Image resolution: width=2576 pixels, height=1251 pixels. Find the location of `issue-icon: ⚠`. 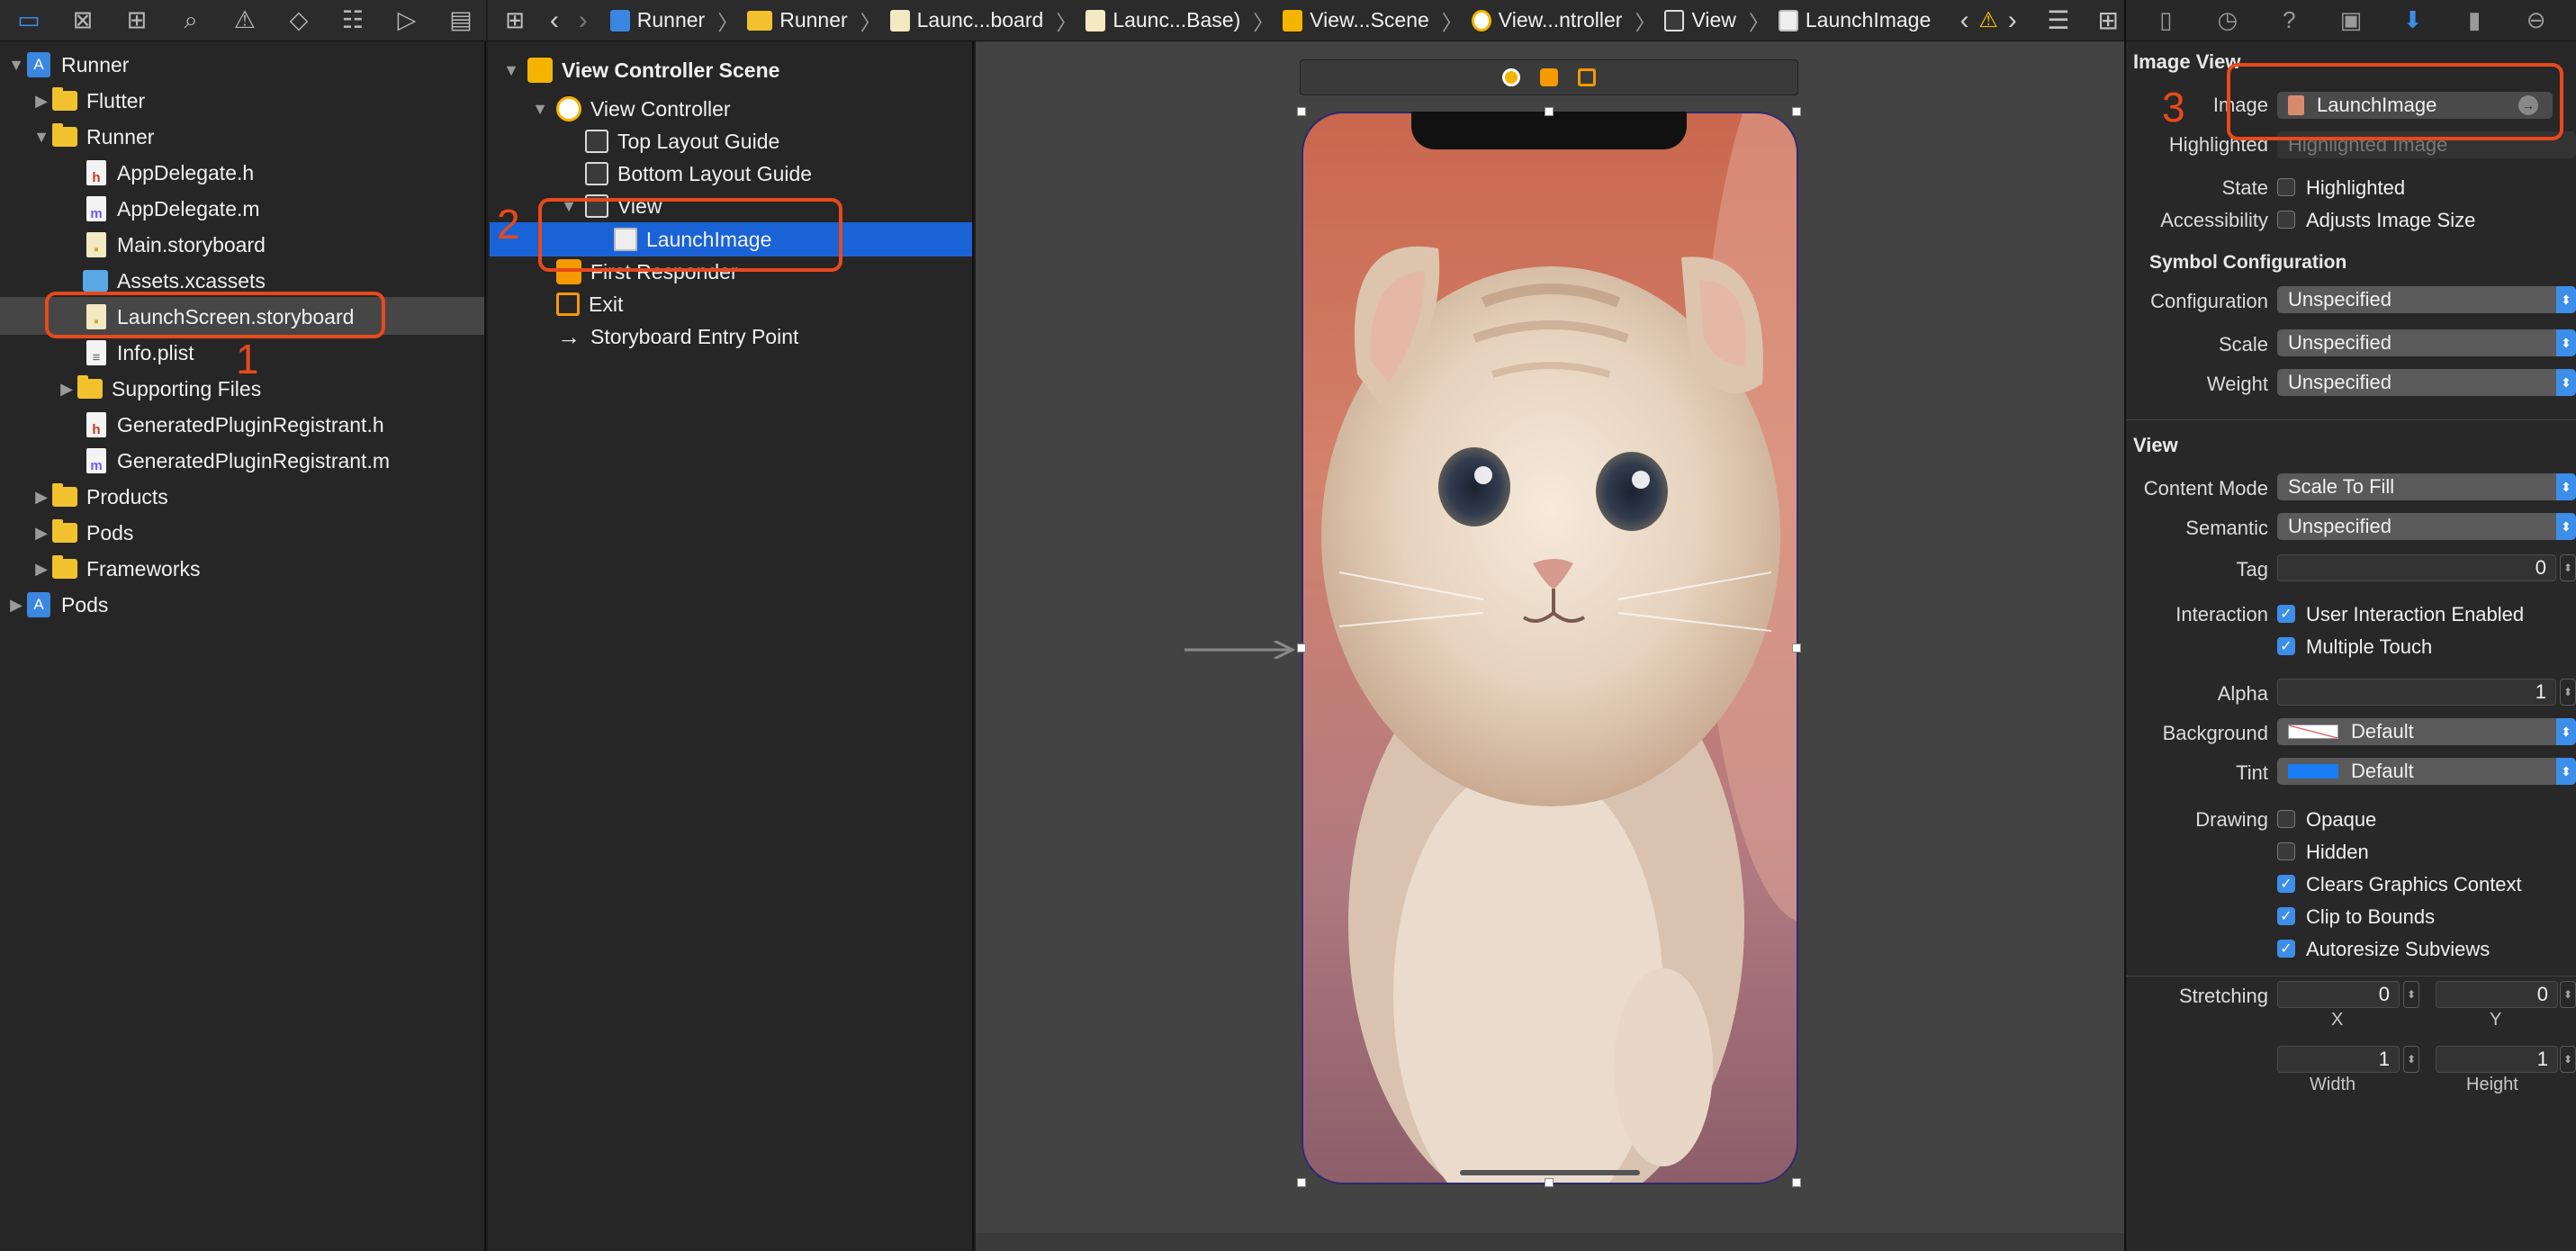

issue-icon: ⚠ is located at coordinates (245, 21).